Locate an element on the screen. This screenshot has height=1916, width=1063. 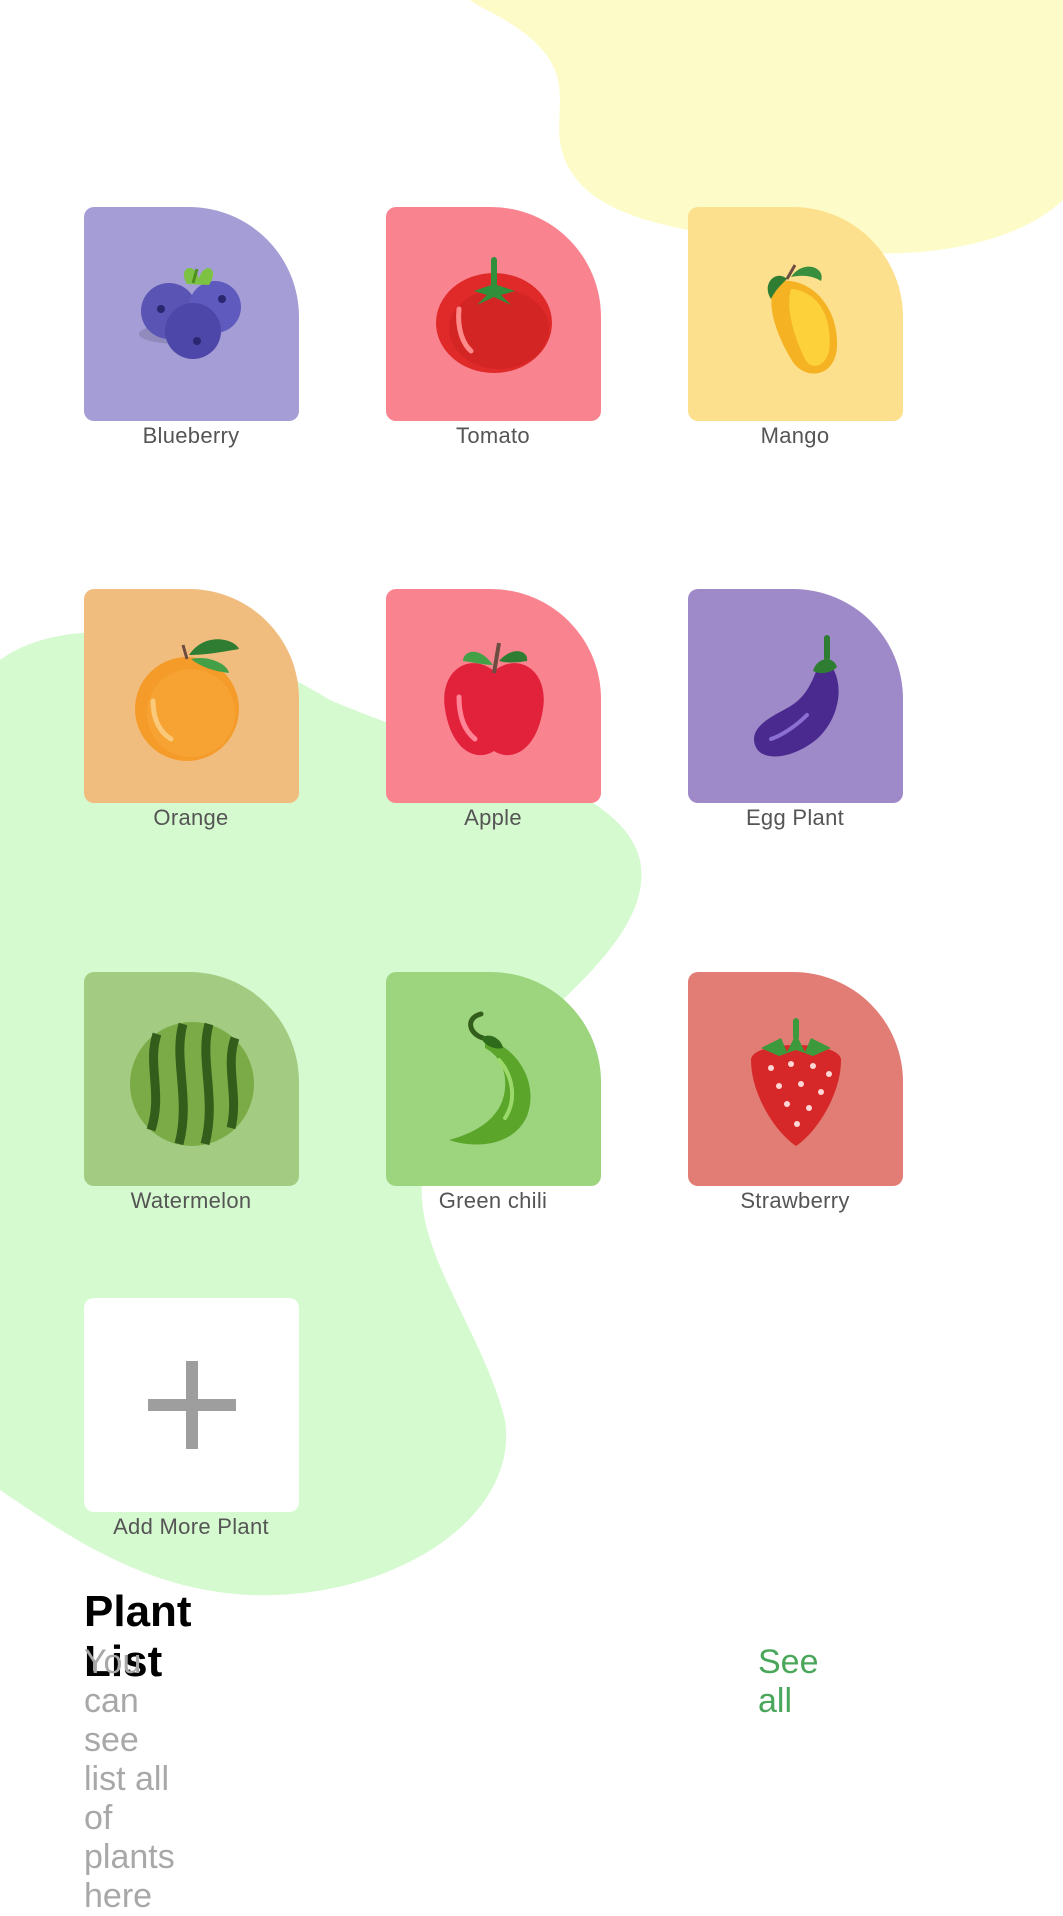
plant-card-eggplant is located at coordinates (795, 696).